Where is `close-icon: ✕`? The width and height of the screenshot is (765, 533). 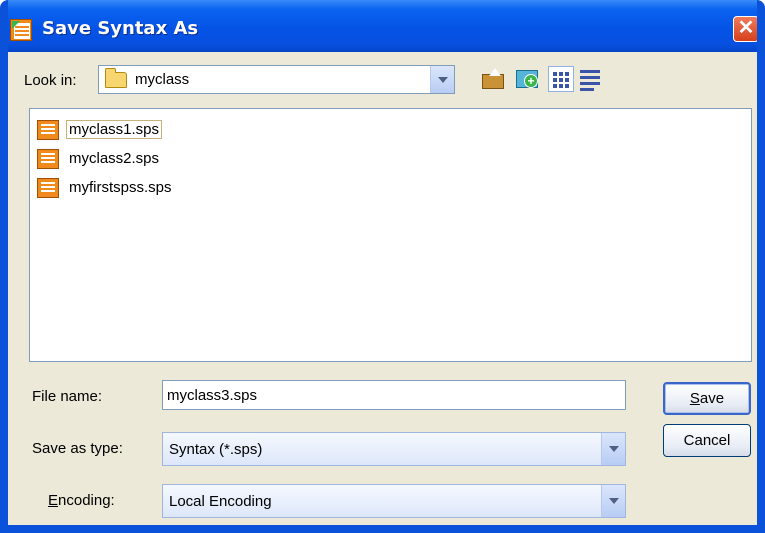
close-icon: ✕ is located at coordinates (746, 28).